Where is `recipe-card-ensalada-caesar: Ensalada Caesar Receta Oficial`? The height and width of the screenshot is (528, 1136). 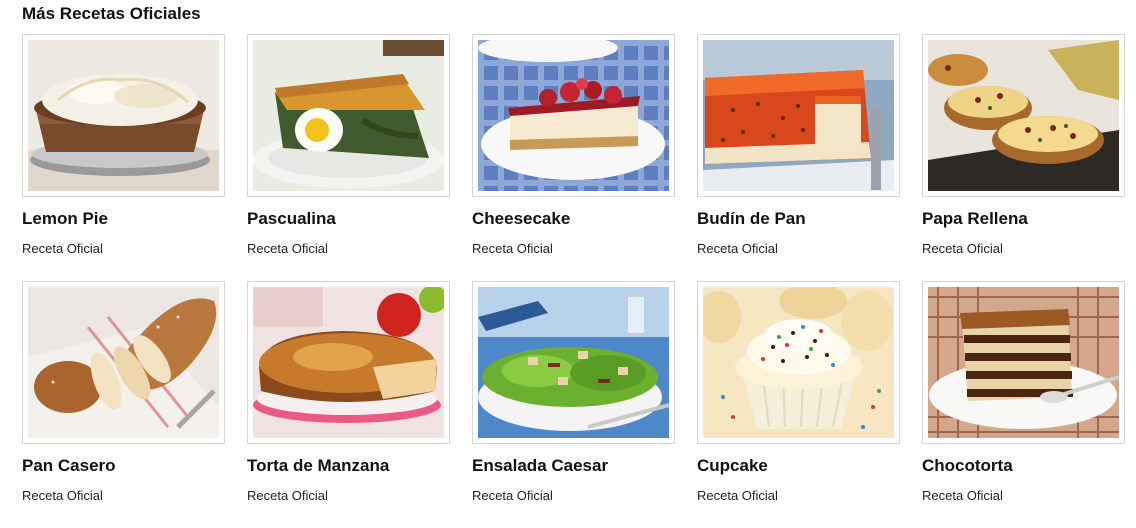 recipe-card-ensalada-caesar: Ensalada Caesar Receta Oficial is located at coordinates (573, 404).